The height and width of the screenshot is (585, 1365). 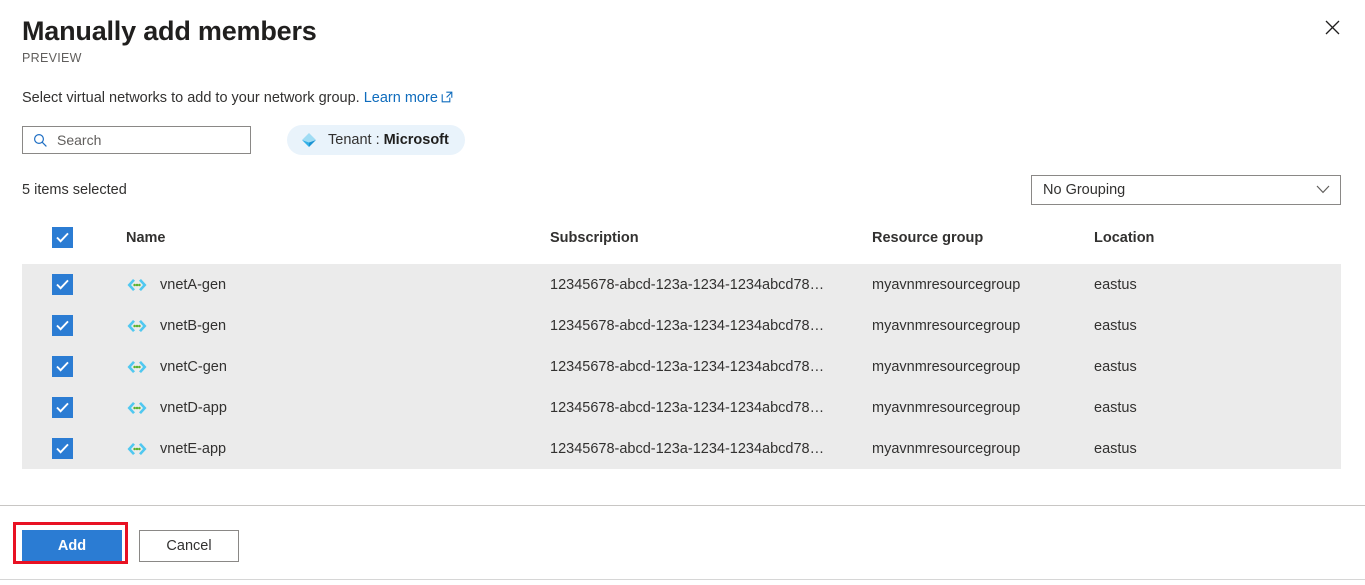 What do you see at coordinates (400, 98) in the screenshot?
I see `learn-more-label: Learn more` at bounding box center [400, 98].